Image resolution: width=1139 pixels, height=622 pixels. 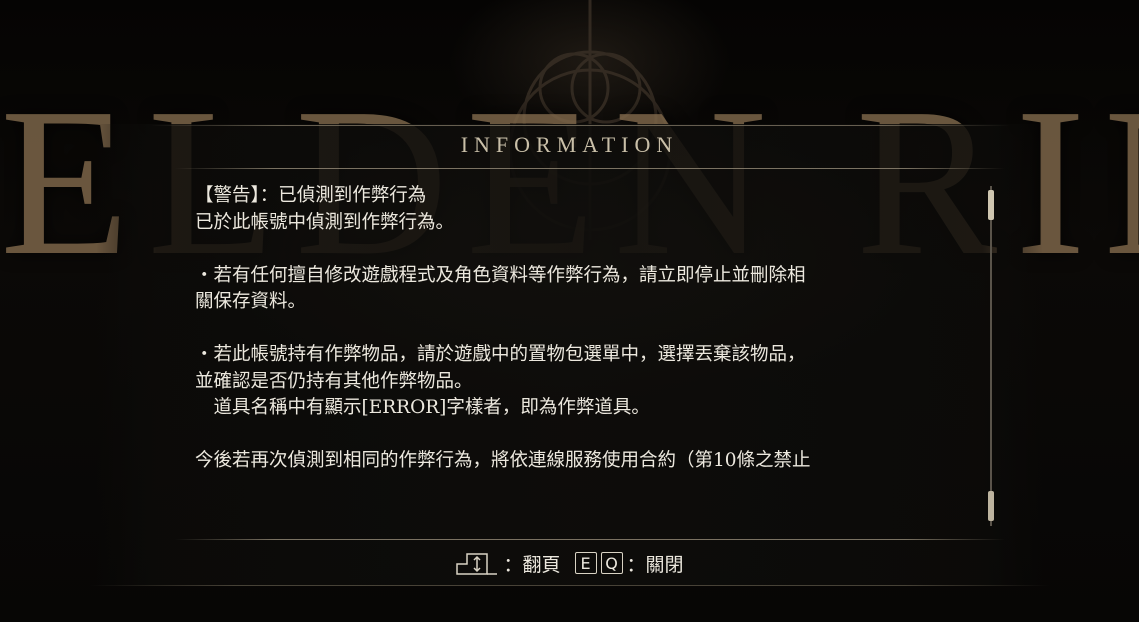 I want to click on scrollbar-top-marker, so click(x=991, y=205).